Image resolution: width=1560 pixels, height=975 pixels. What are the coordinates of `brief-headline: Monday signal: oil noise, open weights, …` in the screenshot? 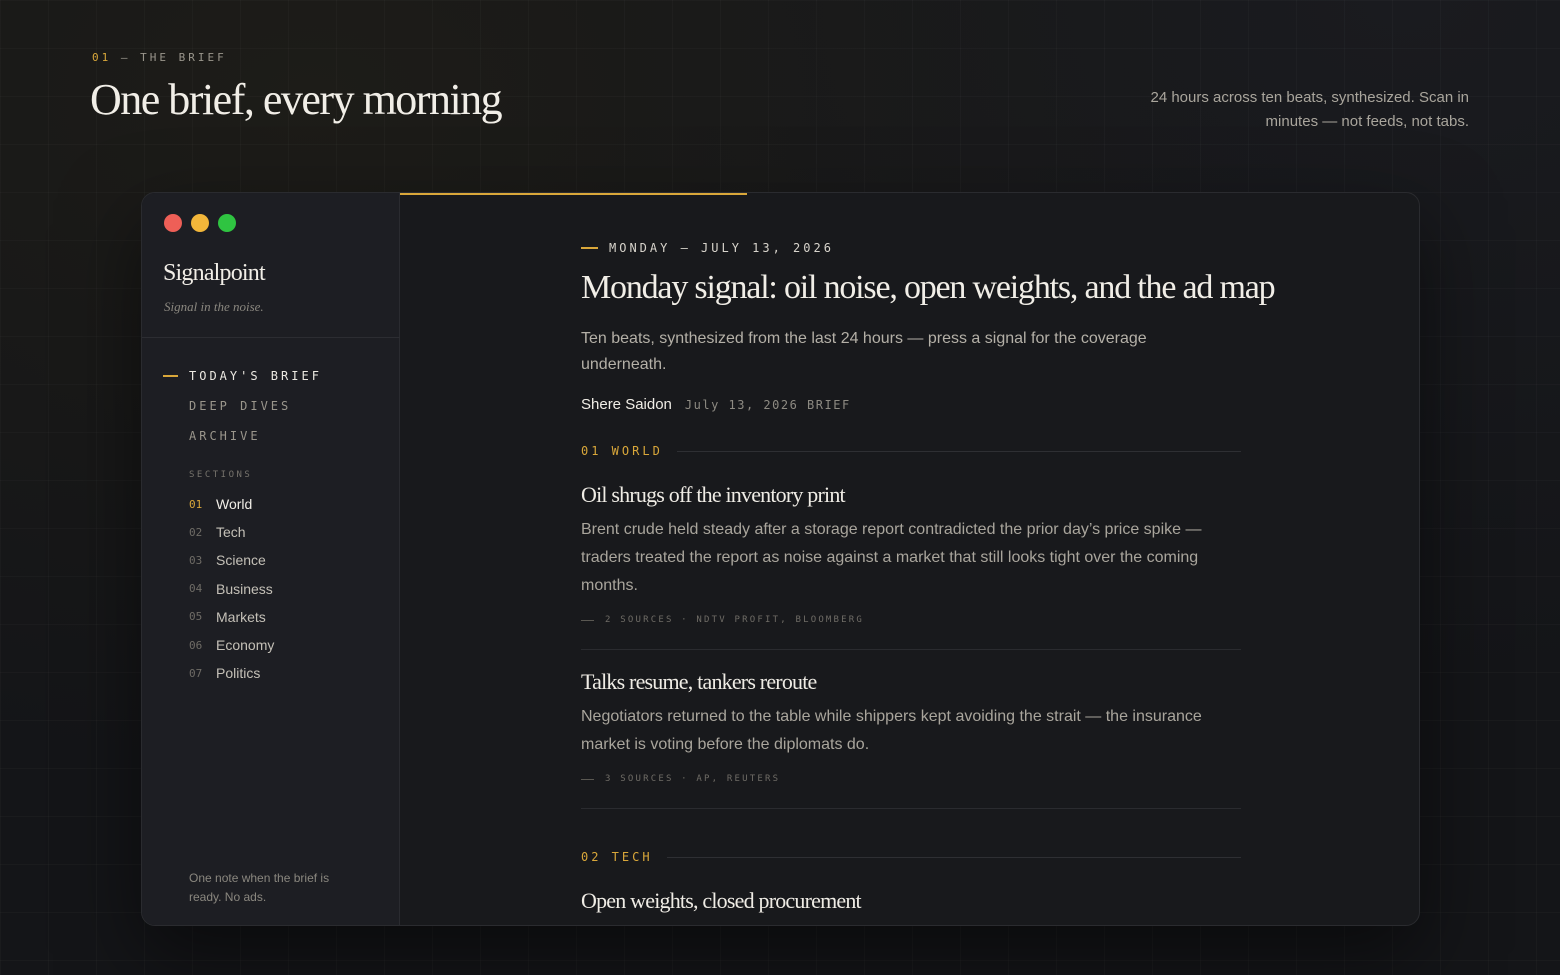 It's located at (928, 287).